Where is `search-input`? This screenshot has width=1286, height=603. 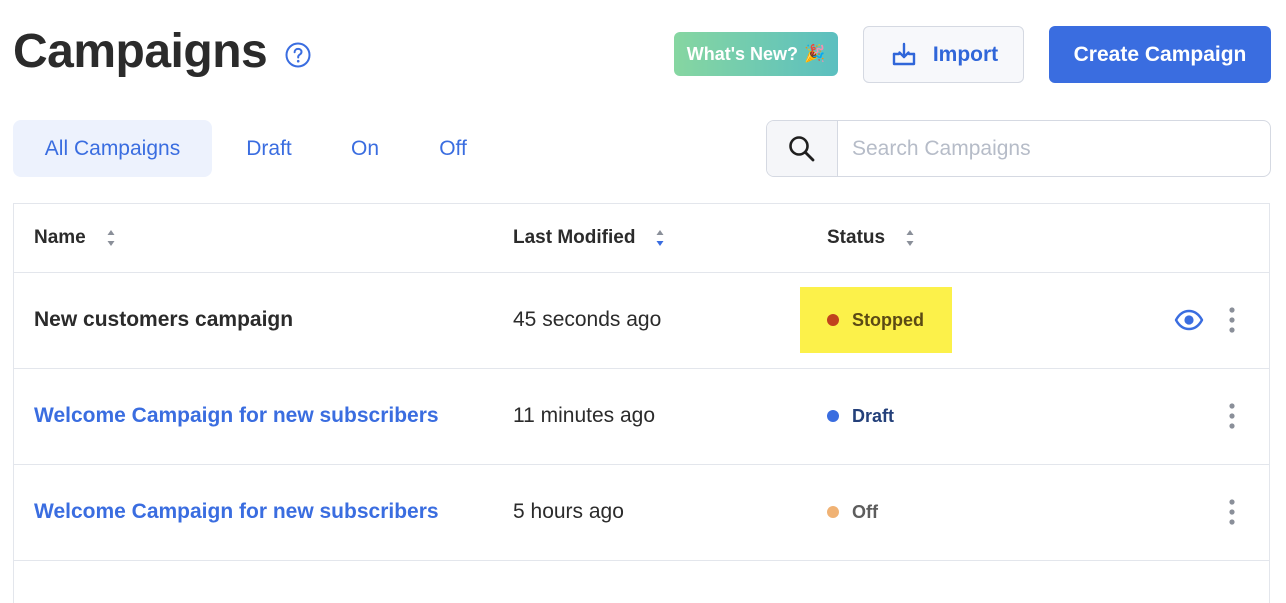
search-input is located at coordinates (1053, 148).